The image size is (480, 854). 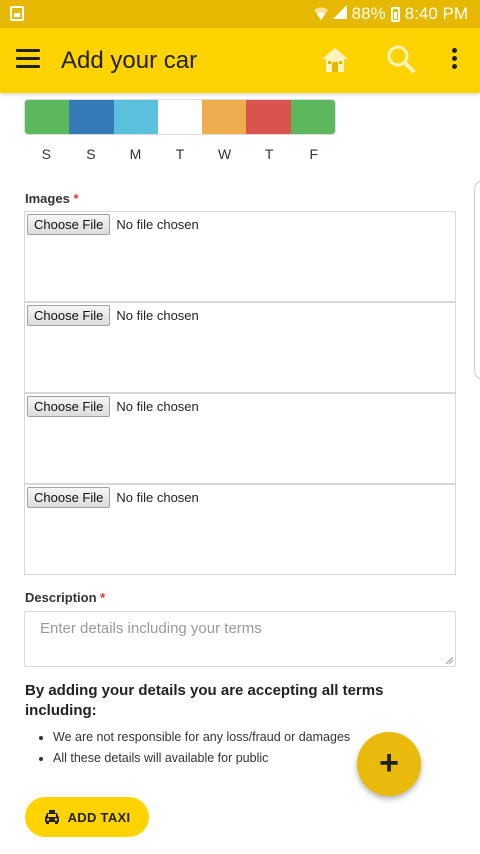 What do you see at coordinates (240, 438) in the screenshot?
I see `image-upload-3: Choose File No file chosen` at bounding box center [240, 438].